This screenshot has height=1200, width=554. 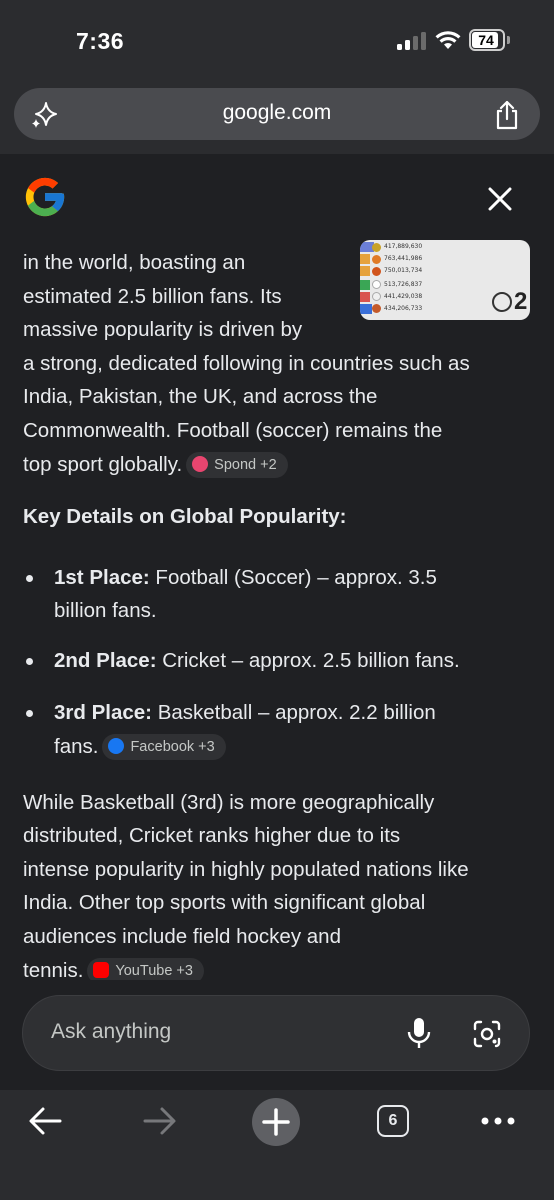 I want to click on list-item-label: 3rd Place:, so click(x=103, y=712).